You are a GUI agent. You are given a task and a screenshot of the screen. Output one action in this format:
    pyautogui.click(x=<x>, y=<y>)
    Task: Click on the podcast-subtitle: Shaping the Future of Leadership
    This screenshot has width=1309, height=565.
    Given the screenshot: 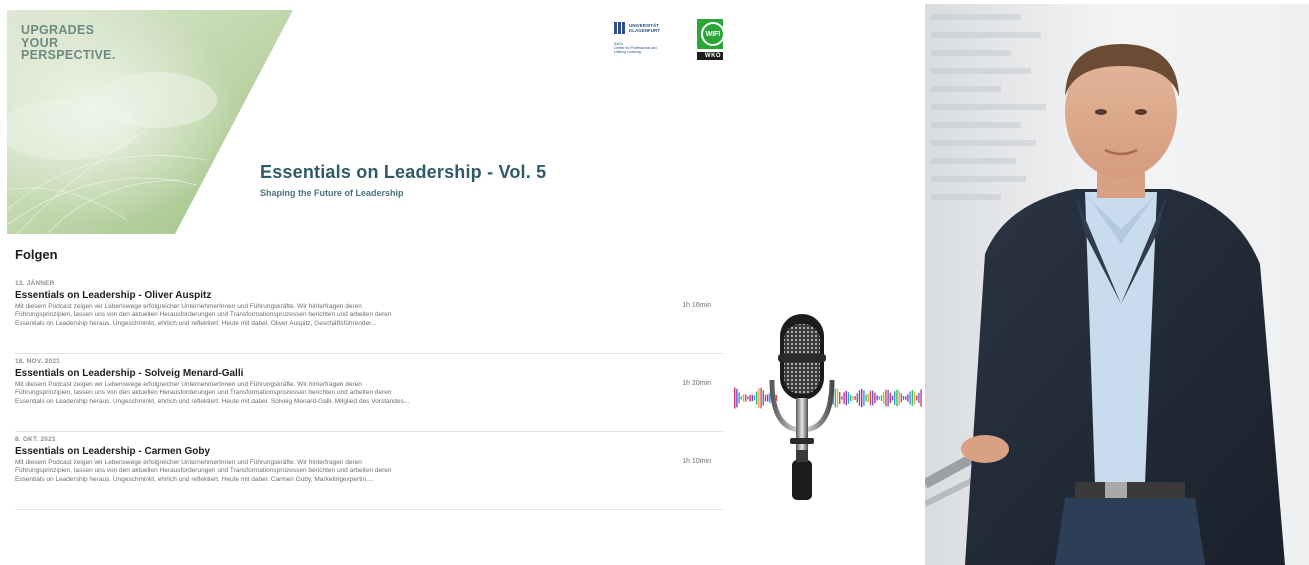 What is the action you would take?
    pyautogui.click(x=332, y=193)
    